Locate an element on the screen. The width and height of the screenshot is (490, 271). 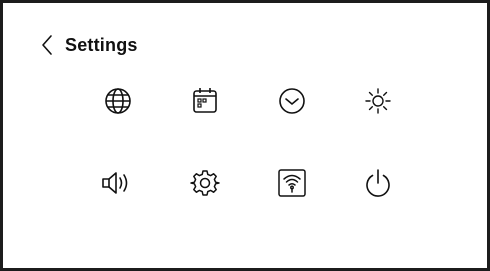
clock-icon is located at coordinates (292, 101).